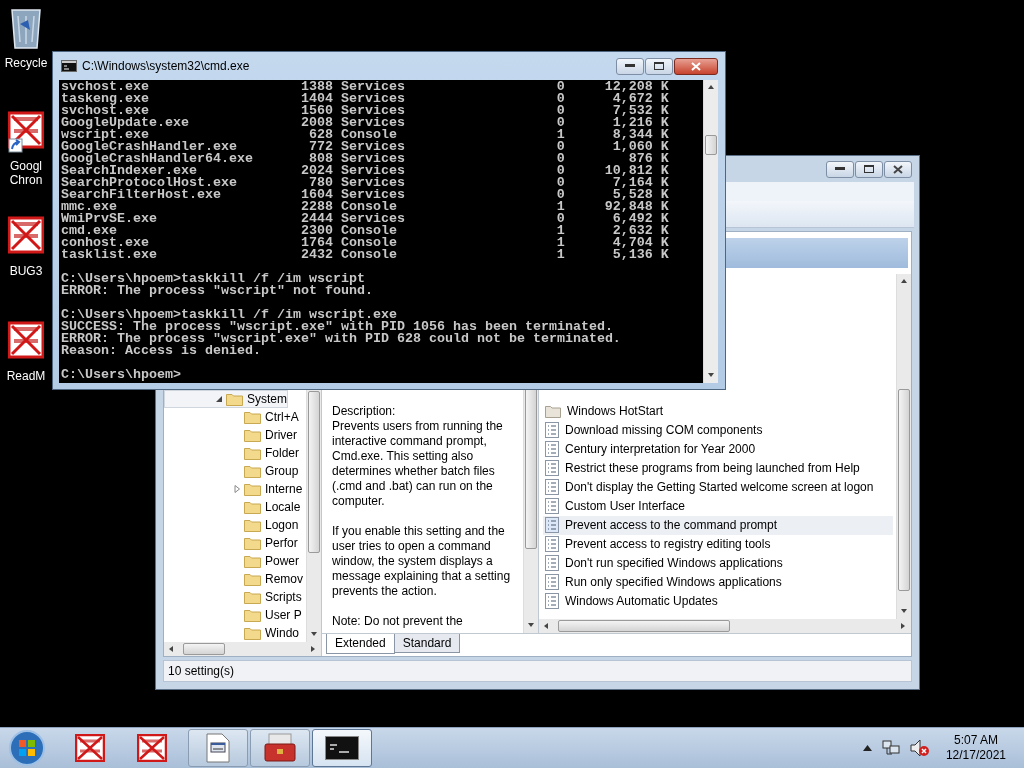  Describe the element at coordinates (89, 231) in the screenshot. I see `process-name: cmd.exe` at that location.